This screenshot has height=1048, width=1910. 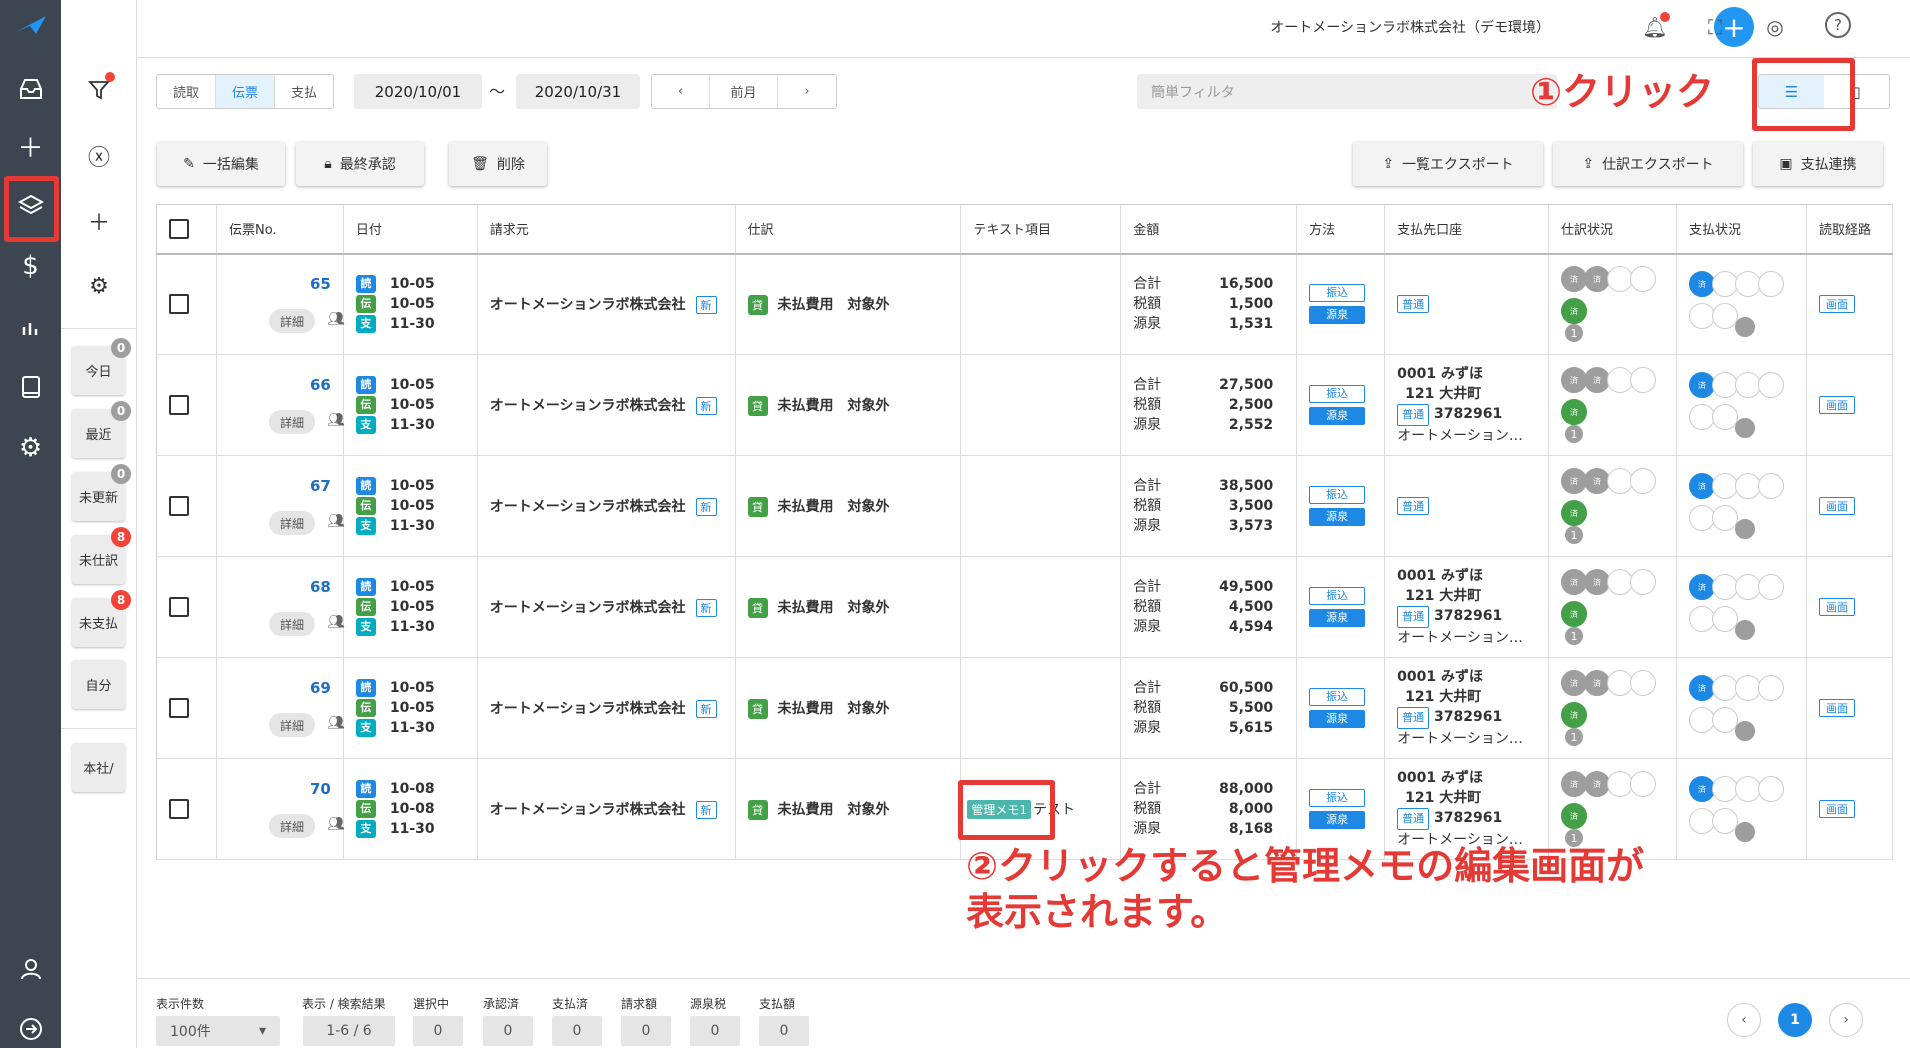 What do you see at coordinates (681, 91) in the screenshot?
I see `prev-icon: ‹` at bounding box center [681, 91].